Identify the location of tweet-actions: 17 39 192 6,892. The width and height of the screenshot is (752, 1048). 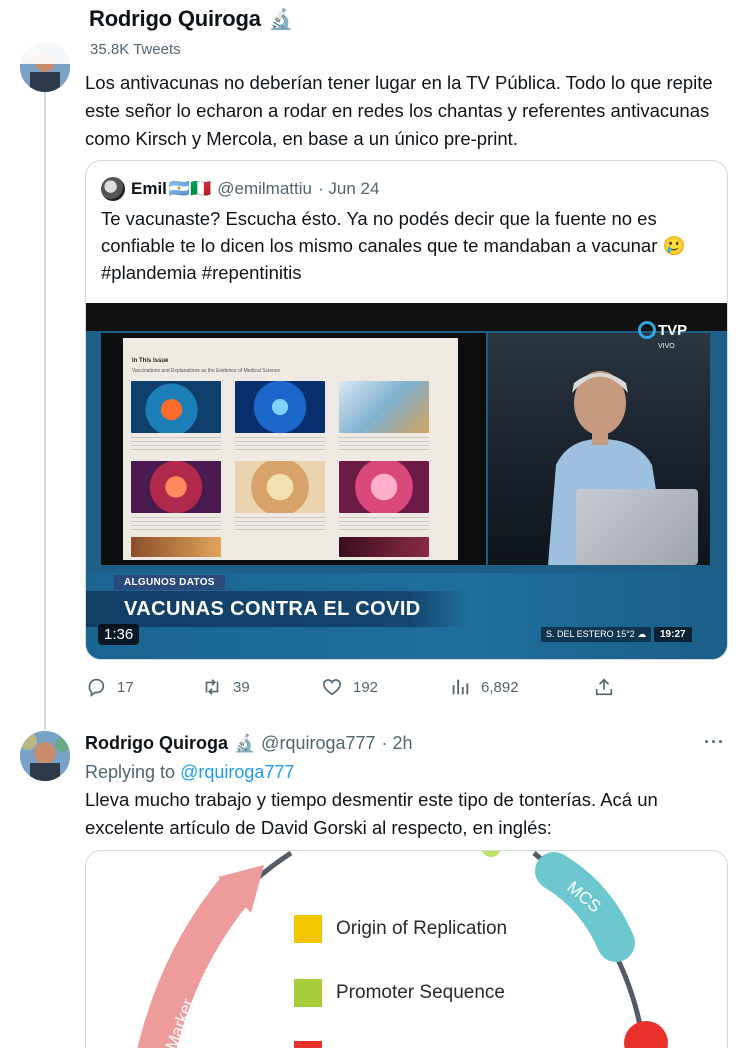
(355, 690).